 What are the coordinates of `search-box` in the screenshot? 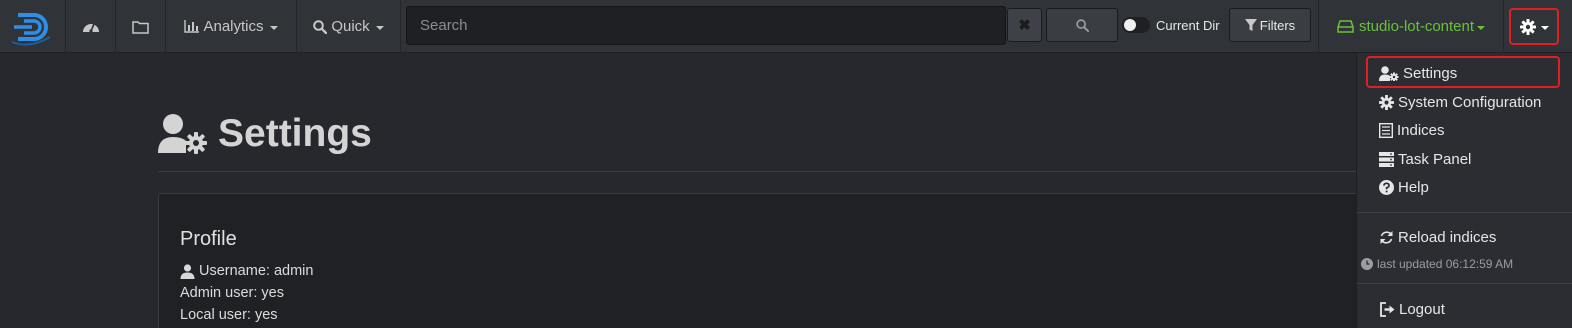 It's located at (706, 25).